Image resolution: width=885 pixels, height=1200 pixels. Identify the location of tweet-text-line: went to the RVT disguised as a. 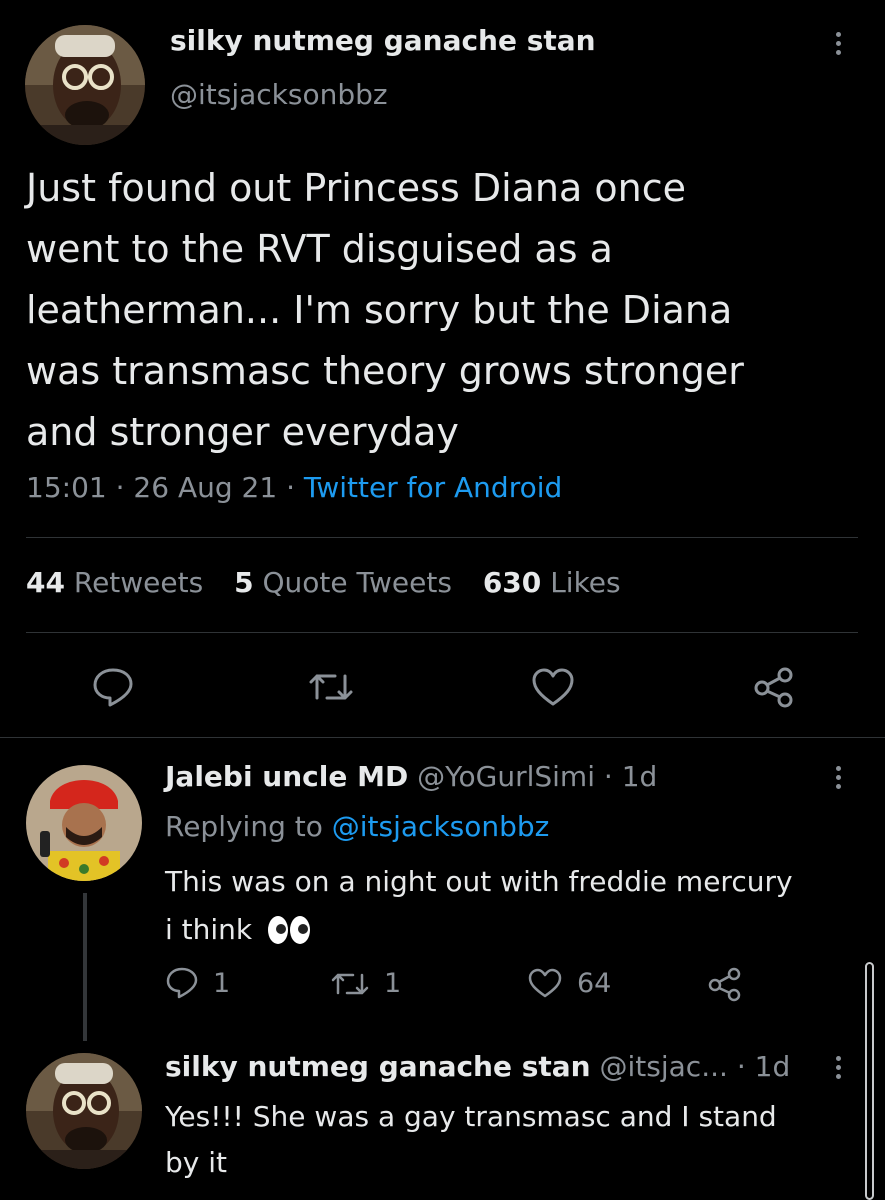
(319, 249).